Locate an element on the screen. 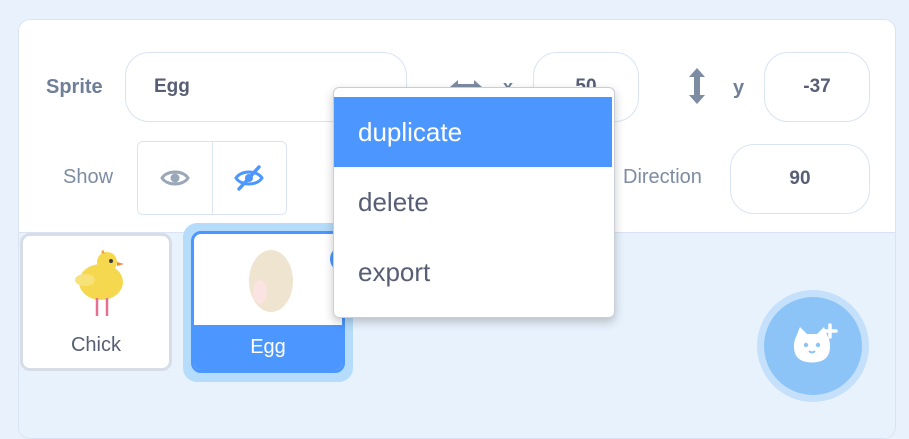 This screenshot has width=909, height=439. direction-label: Direction is located at coordinates (662, 177).